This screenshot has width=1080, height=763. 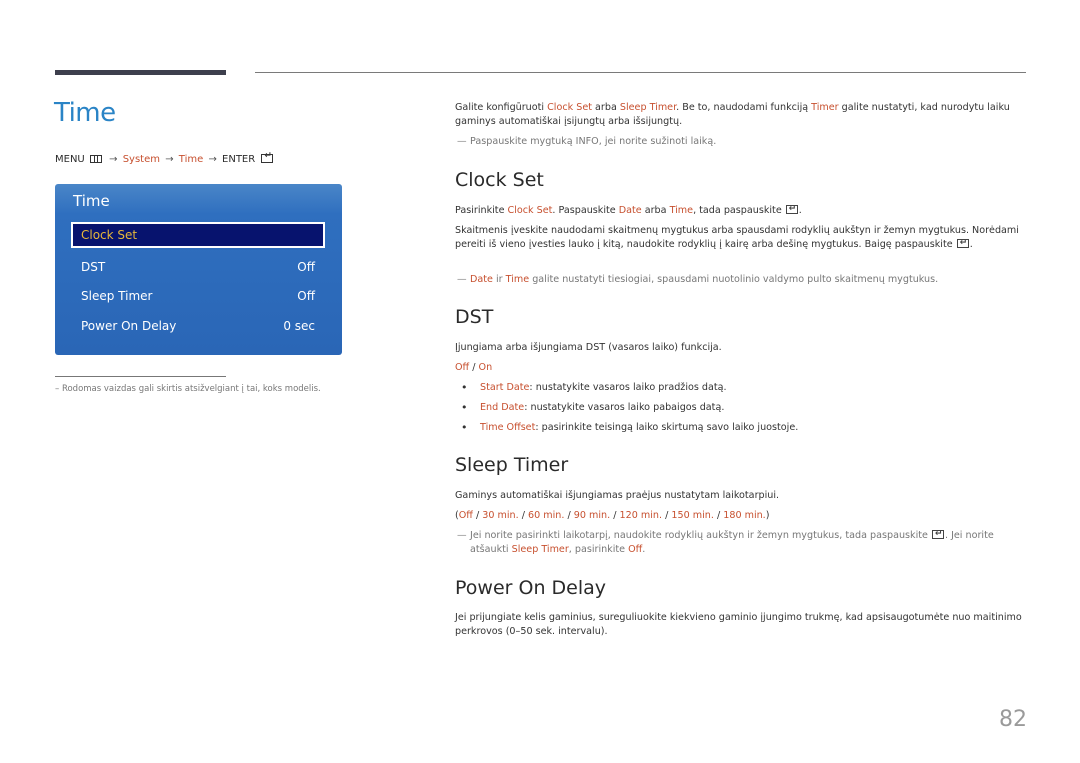 What do you see at coordinates (744, 515) in the screenshot?
I see `option-180: 180 min.` at bounding box center [744, 515].